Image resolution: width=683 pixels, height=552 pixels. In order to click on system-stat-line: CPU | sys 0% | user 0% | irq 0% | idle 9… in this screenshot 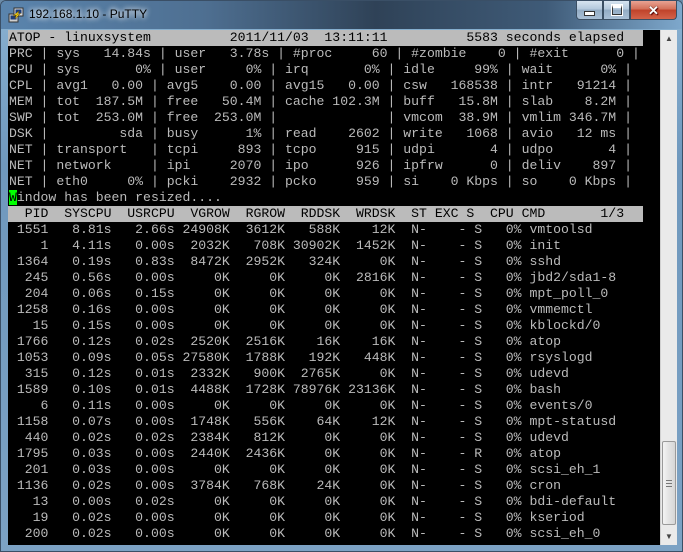, I will do `click(320, 69)`.